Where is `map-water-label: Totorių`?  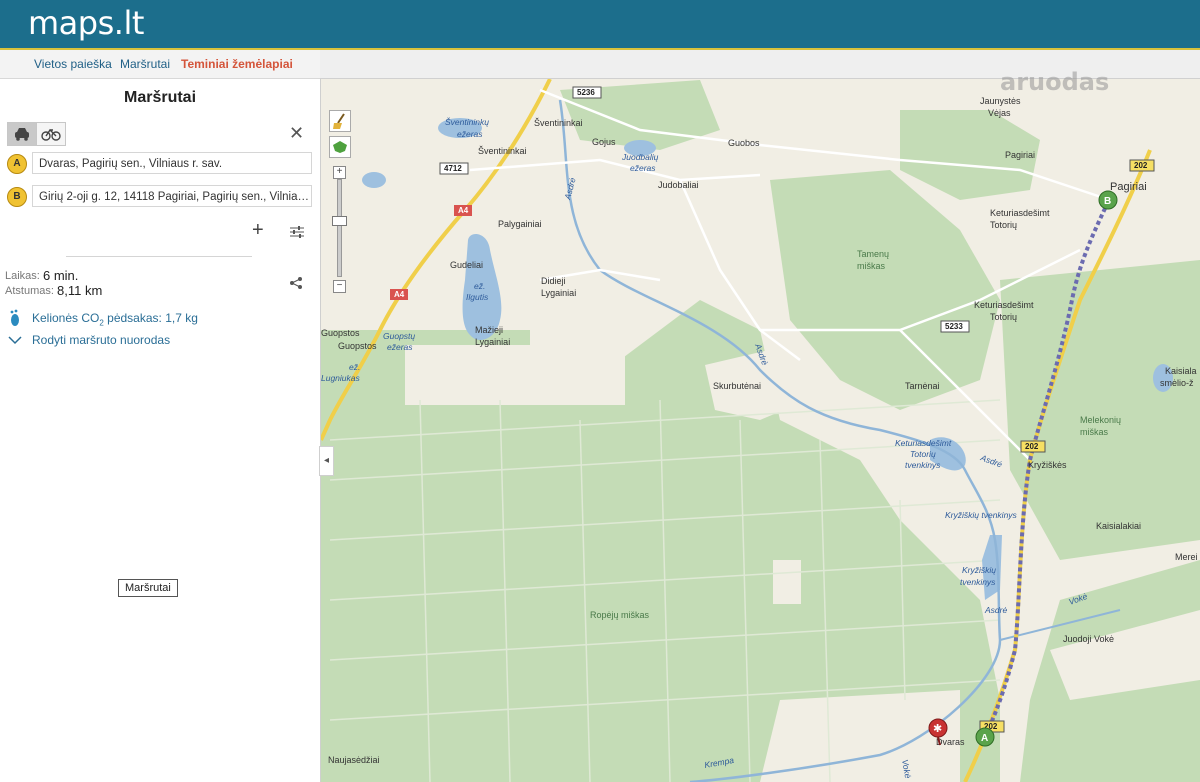
map-water-label: Totorių is located at coordinates (923, 454).